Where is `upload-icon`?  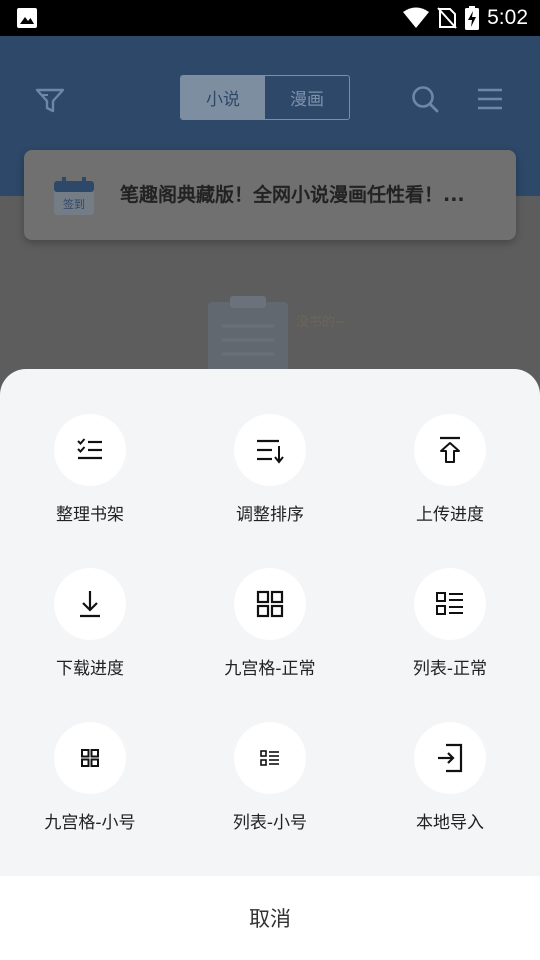 upload-icon is located at coordinates (450, 449).